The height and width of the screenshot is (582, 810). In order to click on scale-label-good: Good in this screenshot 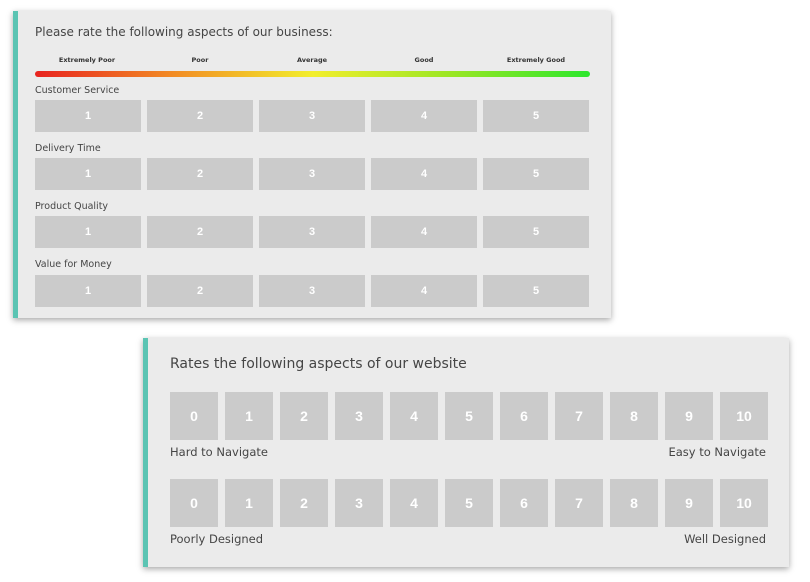, I will do `click(424, 60)`.